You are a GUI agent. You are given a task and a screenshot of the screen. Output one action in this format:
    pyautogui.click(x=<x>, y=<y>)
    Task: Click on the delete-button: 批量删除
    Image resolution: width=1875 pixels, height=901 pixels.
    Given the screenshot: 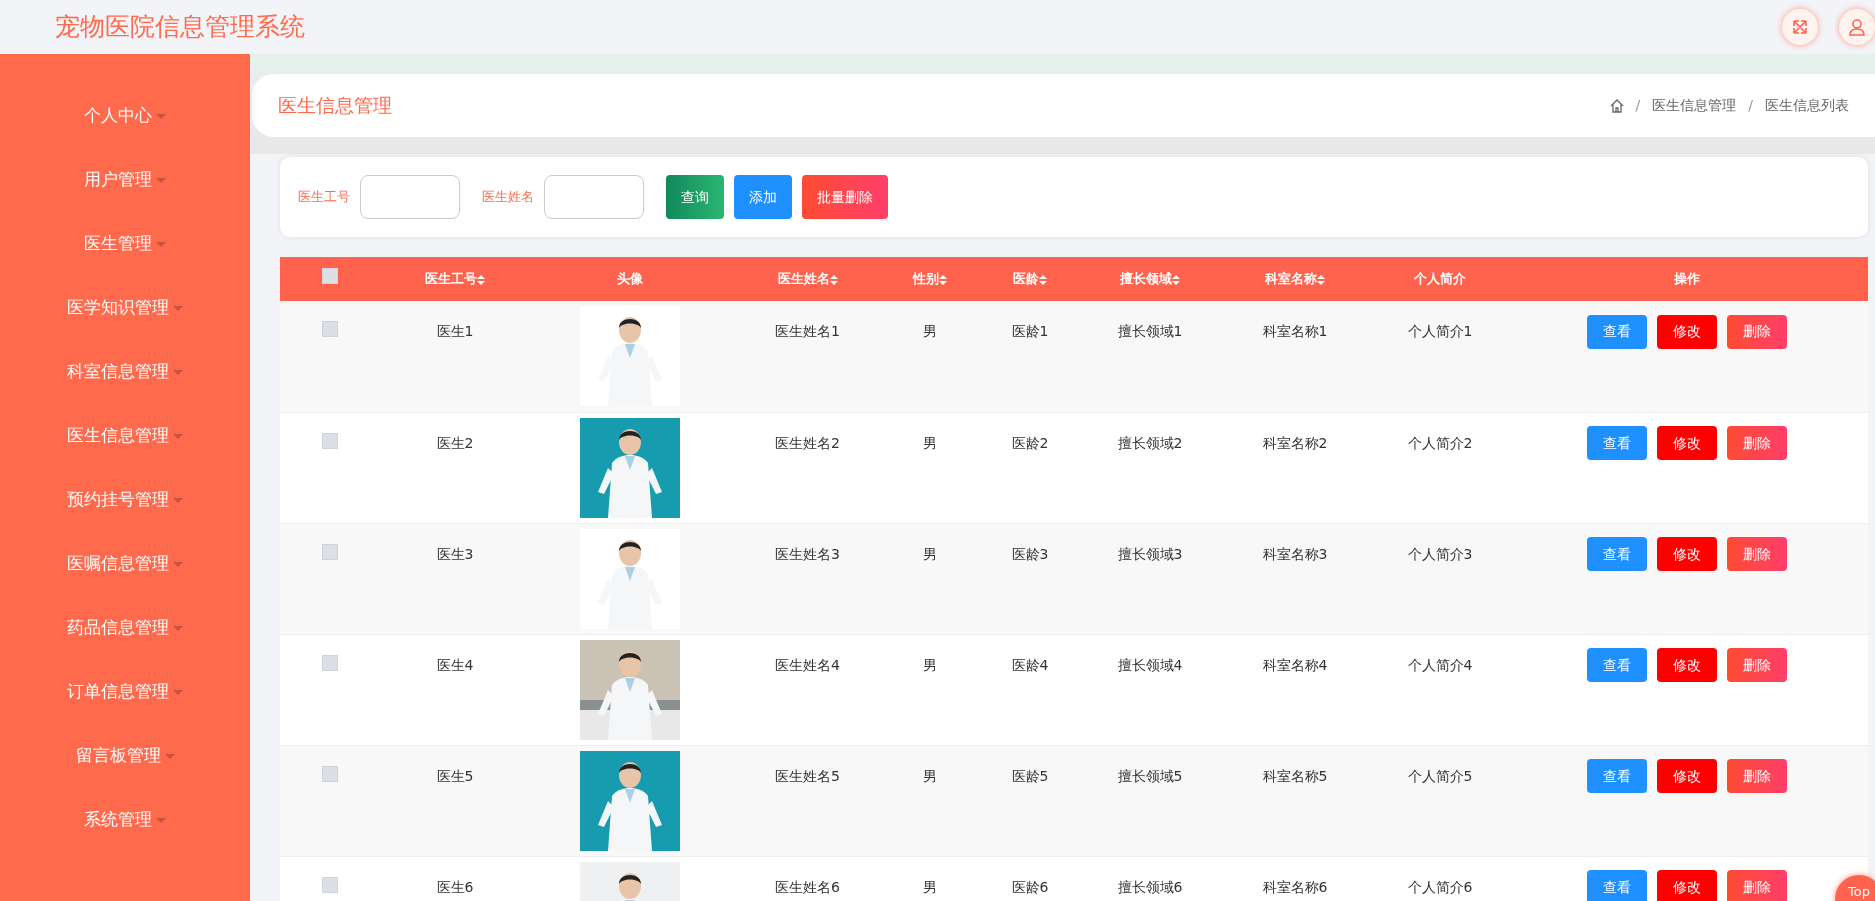 What is the action you would take?
    pyautogui.click(x=845, y=197)
    